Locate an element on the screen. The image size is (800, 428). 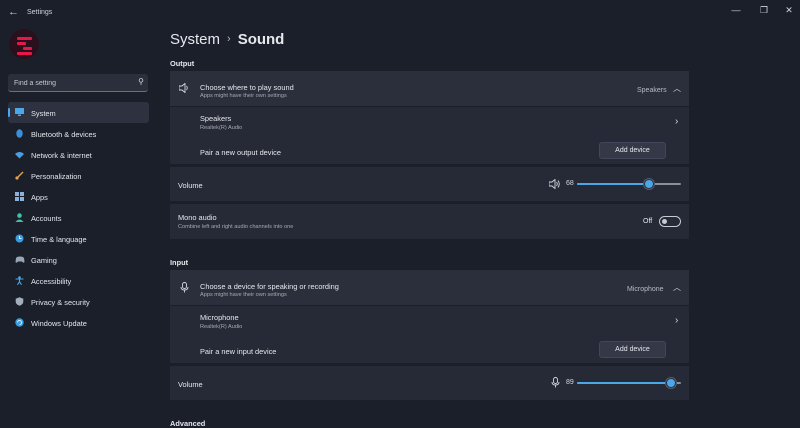
search-input is located at coordinates (72, 83).